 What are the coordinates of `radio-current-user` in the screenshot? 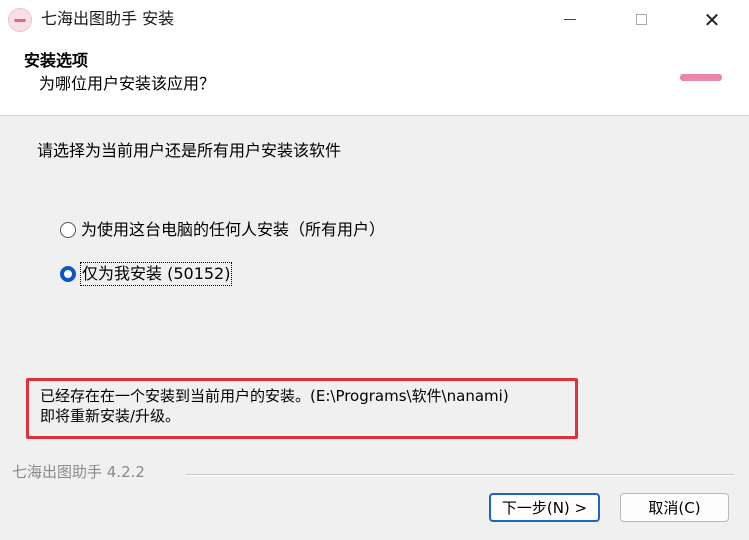 It's located at (68, 274).